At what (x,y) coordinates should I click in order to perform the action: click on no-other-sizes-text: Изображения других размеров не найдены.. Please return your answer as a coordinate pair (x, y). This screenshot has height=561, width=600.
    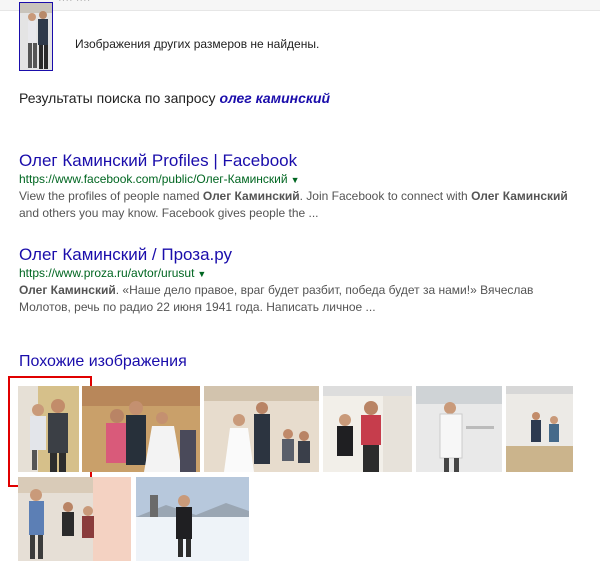
    Looking at the image, I should click on (197, 44).